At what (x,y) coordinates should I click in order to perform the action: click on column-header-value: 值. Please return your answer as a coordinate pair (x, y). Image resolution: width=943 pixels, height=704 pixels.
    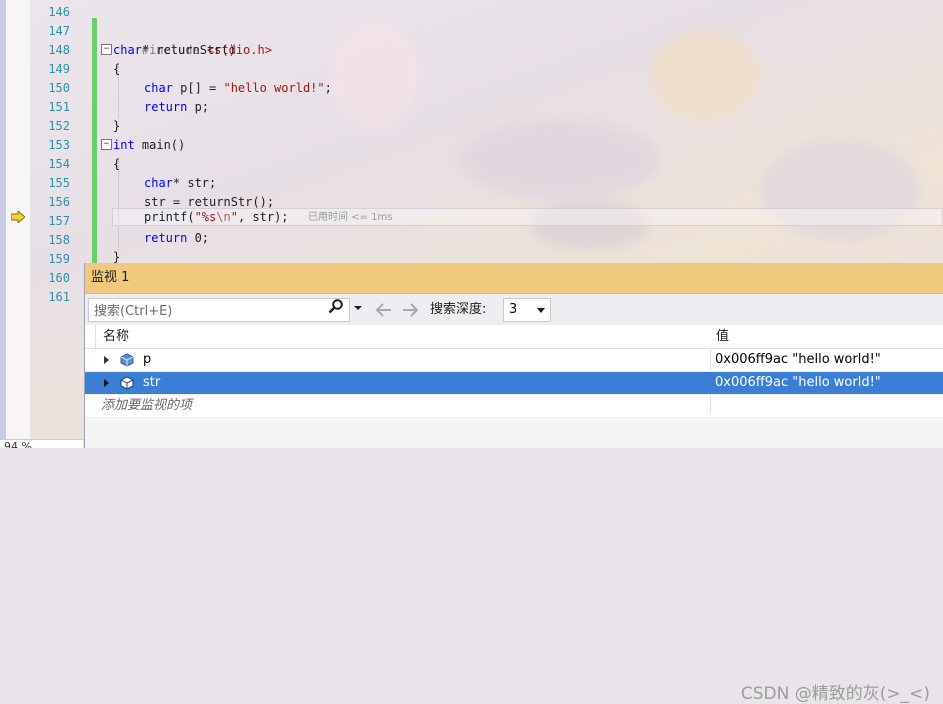
    Looking at the image, I should click on (722, 336).